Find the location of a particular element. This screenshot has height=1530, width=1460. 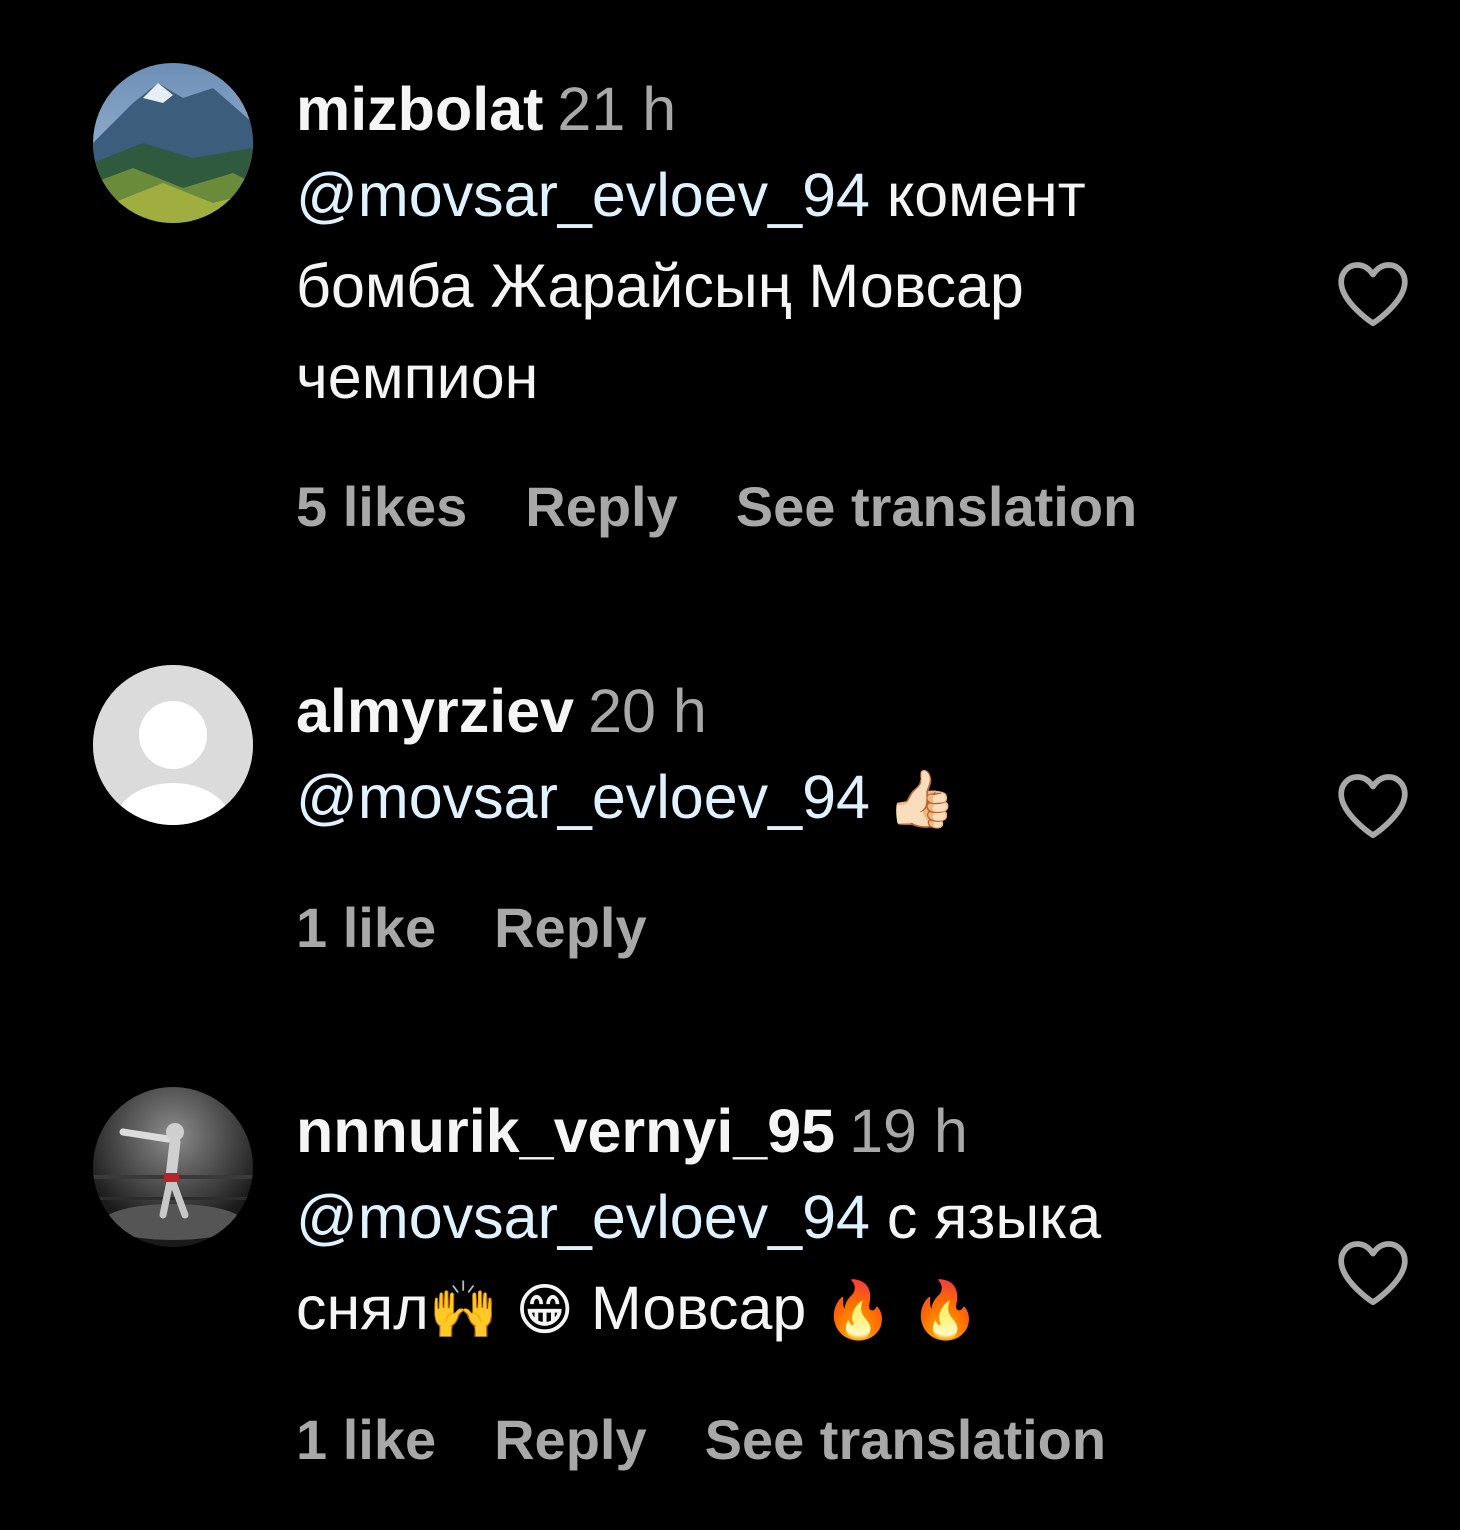

comment-text-part: с языка is located at coordinates (985, 1217).